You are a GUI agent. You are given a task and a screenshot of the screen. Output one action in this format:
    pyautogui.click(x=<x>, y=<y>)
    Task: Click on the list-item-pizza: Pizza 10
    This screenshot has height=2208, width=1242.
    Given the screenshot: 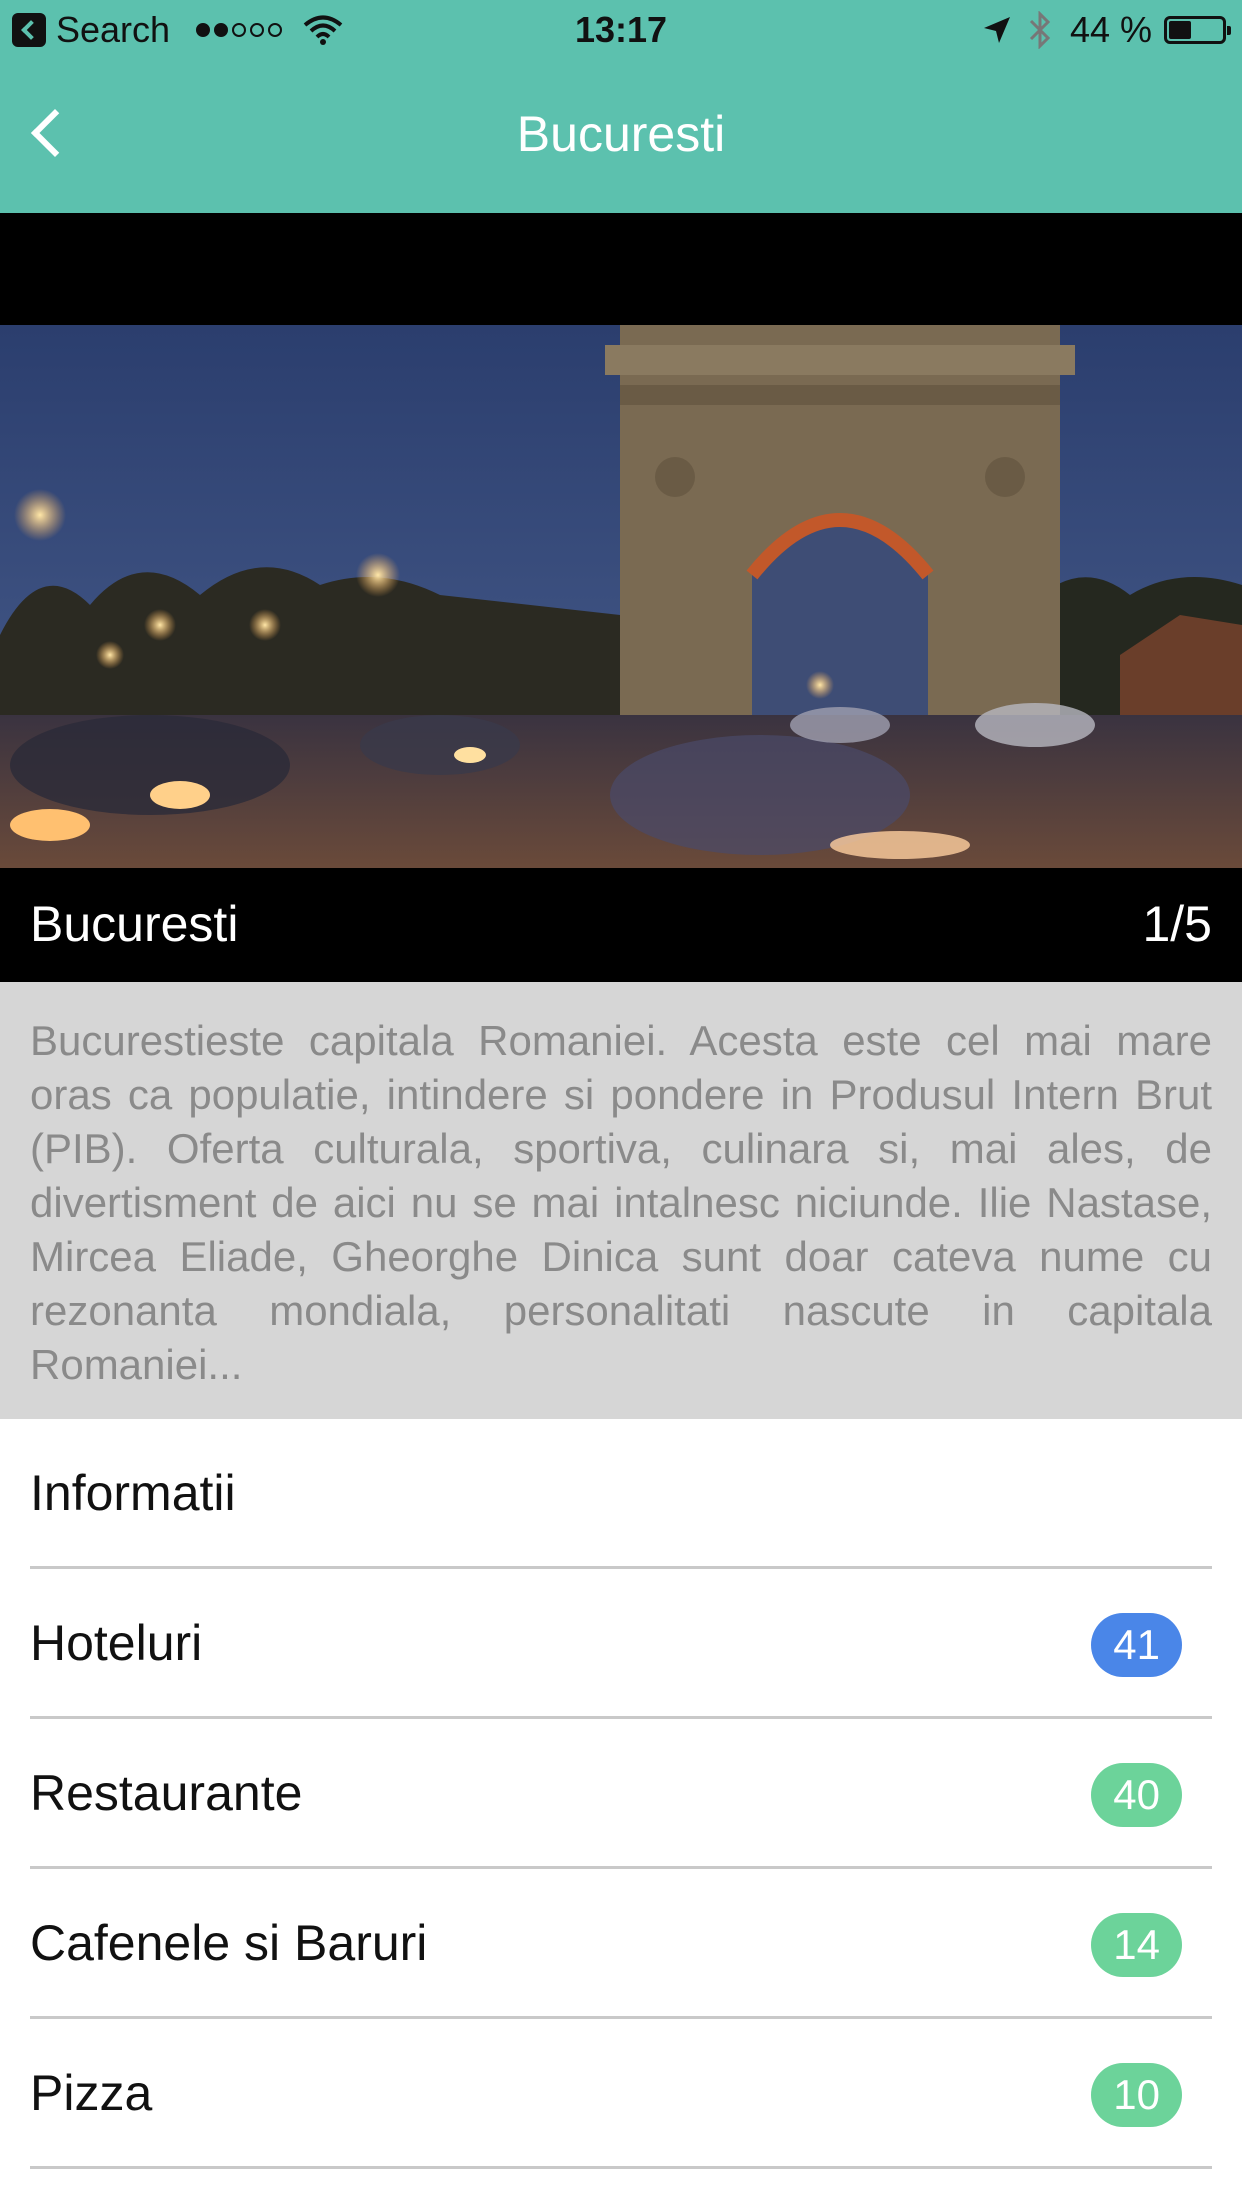 What is the action you would take?
    pyautogui.click(x=621, y=2094)
    